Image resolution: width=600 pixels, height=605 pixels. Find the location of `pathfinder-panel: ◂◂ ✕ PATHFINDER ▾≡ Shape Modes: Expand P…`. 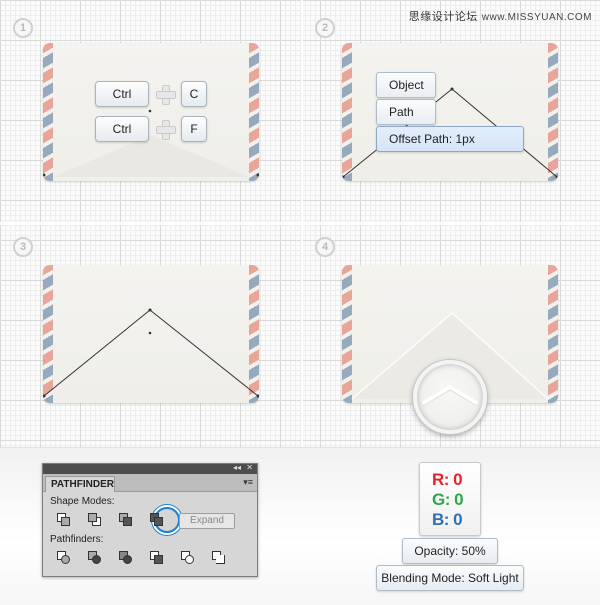

pathfinder-panel: ◂◂ ✕ PATHFINDER ▾≡ Shape Modes: Expand P… is located at coordinates (150, 520).